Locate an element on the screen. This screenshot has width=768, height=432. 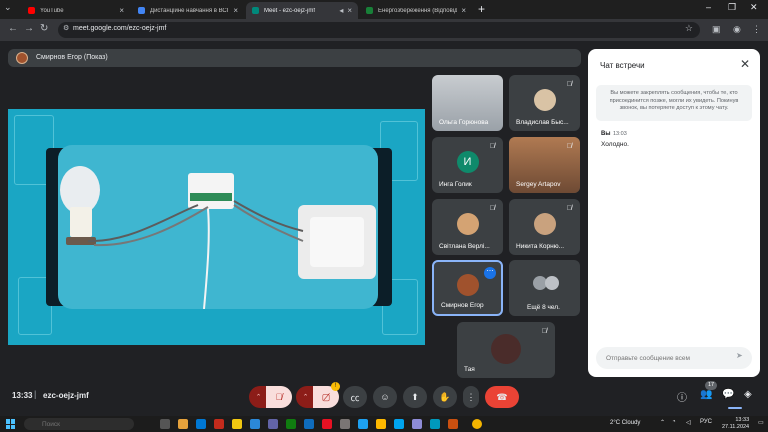
omnibox: ⚙ meet.google.com/ezc-oejz-jmf ☆ is located at coordinates (379, 30).